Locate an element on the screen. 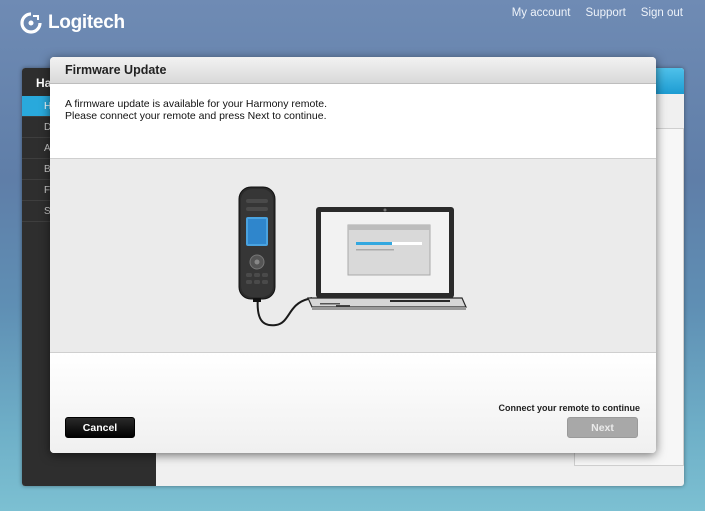 This screenshot has width=705, height=511. top-bar: Logitech My account Support Sign out is located at coordinates (352, 23).